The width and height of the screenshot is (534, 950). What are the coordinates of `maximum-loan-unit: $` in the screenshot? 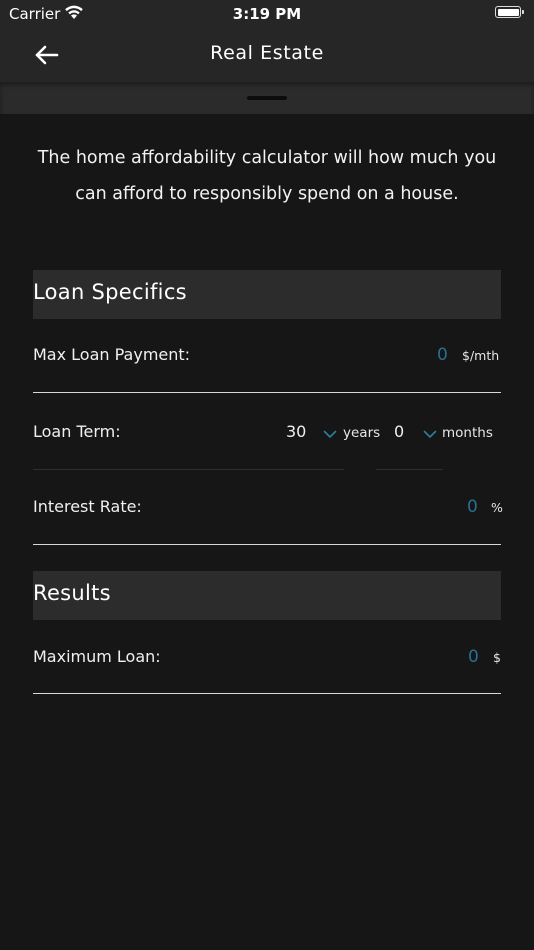 It's located at (497, 657).